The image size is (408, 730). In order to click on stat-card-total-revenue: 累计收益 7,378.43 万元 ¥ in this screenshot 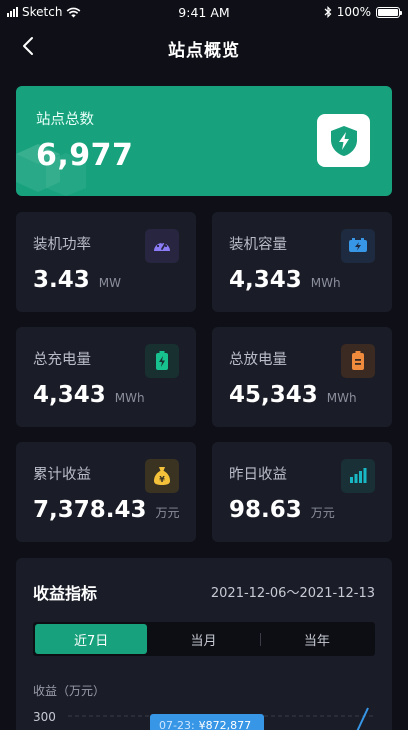, I will do `click(106, 492)`.